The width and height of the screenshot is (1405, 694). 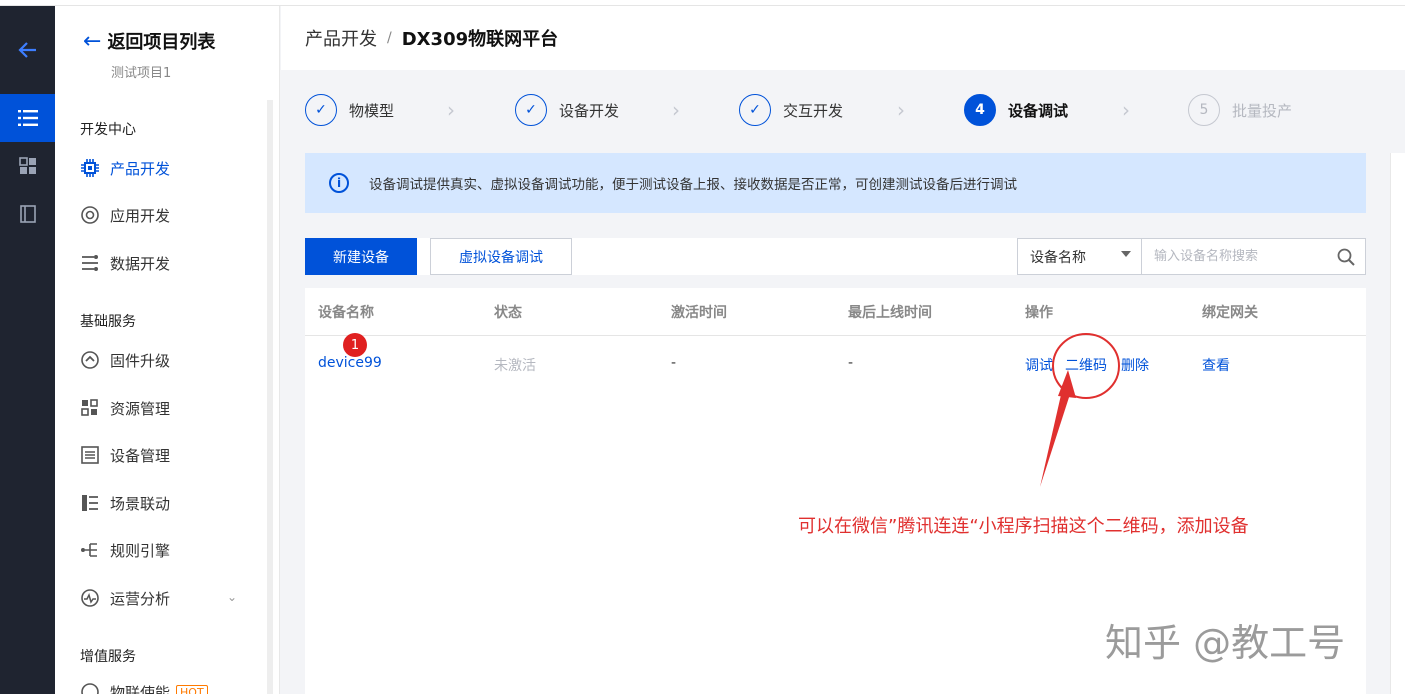 What do you see at coordinates (339, 183) in the screenshot?
I see `info-icon: i` at bounding box center [339, 183].